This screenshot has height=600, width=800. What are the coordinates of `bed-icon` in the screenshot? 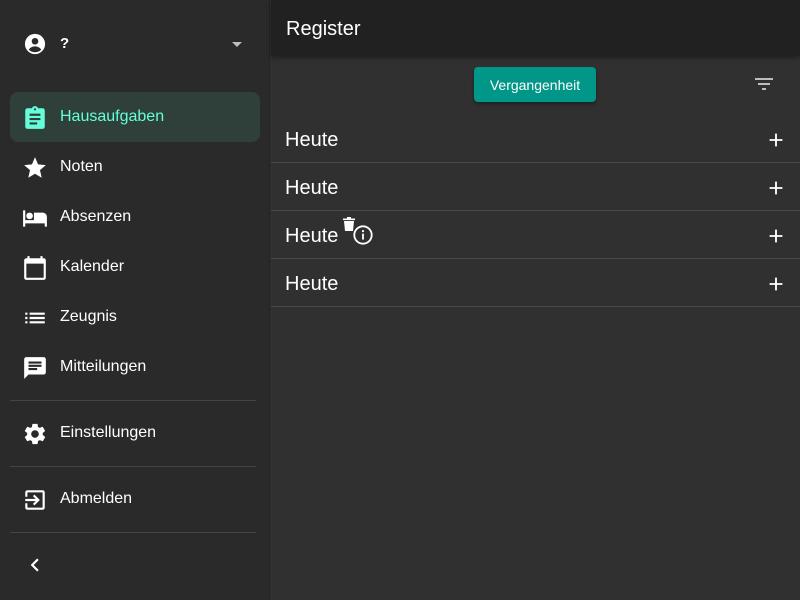 It's located at (35, 218).